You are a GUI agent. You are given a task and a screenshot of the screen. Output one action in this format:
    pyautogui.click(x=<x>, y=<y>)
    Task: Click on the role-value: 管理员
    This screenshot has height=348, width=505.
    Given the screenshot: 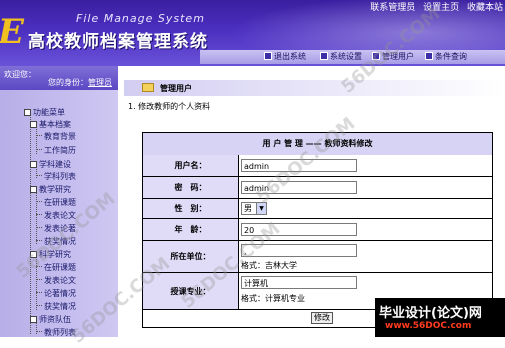 What is the action you would take?
    pyautogui.click(x=100, y=82)
    